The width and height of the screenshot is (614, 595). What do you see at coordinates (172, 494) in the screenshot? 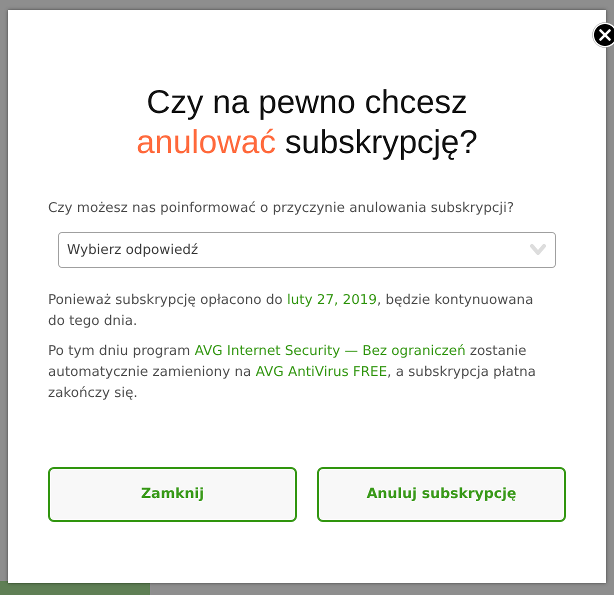
I see `close-button: Zamknij` at bounding box center [172, 494].